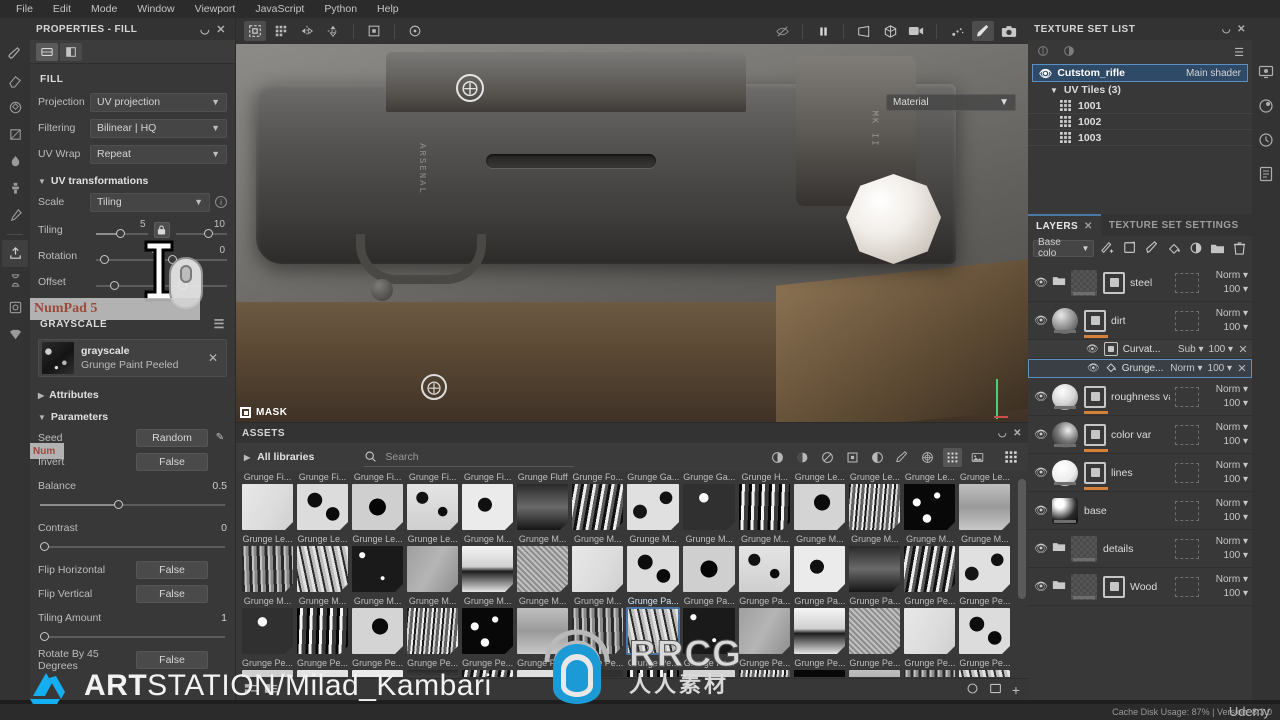 The height and width of the screenshot is (720, 1280). What do you see at coordinates (15, 80) in the screenshot?
I see `eraser-tool-icon` at bounding box center [15, 80].